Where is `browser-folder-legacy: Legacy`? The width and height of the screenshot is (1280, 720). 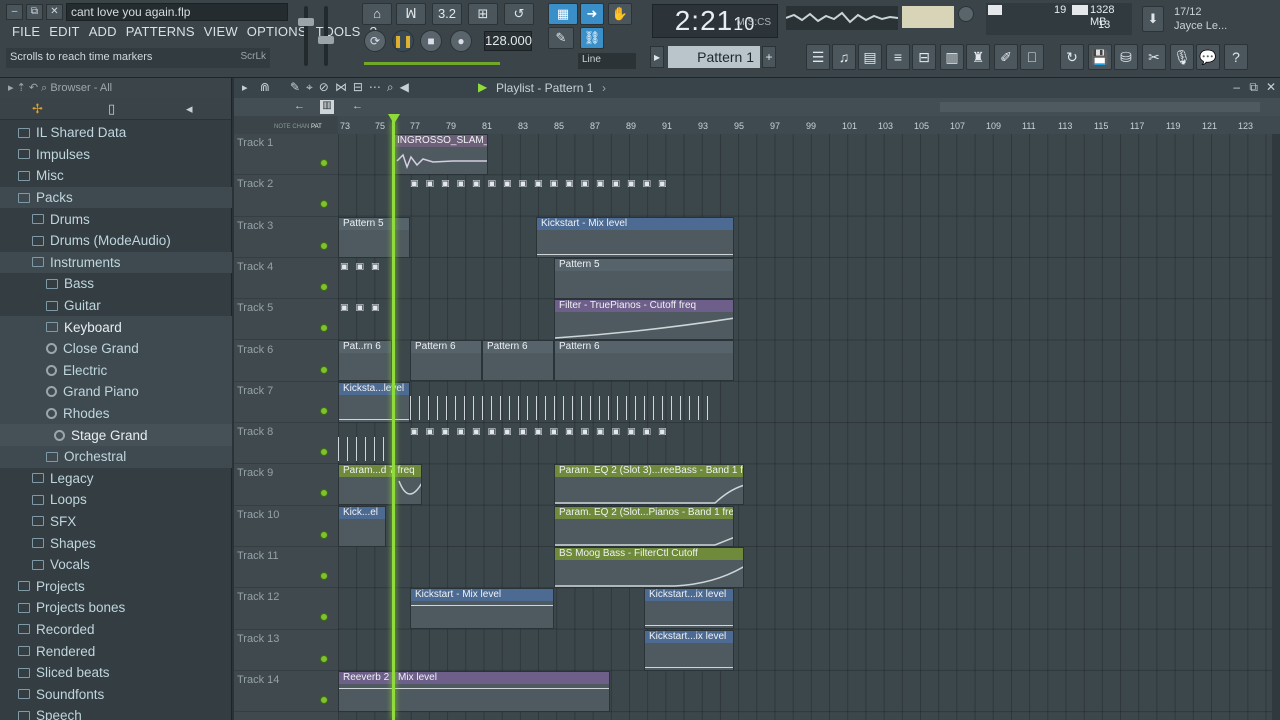
browser-folder-legacy: Legacy is located at coordinates (116, 479).